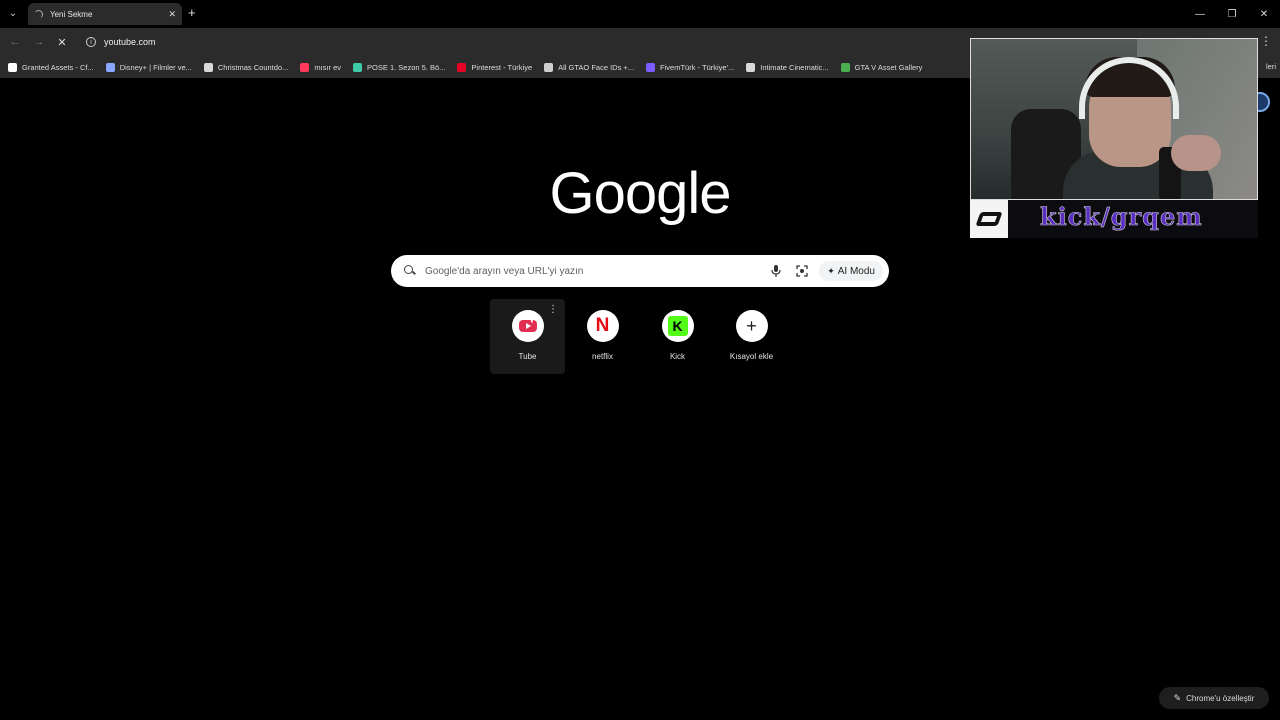 This screenshot has width=1280, height=720. Describe the element at coordinates (305, 67) in the screenshot. I see `airbnb-icon` at that location.